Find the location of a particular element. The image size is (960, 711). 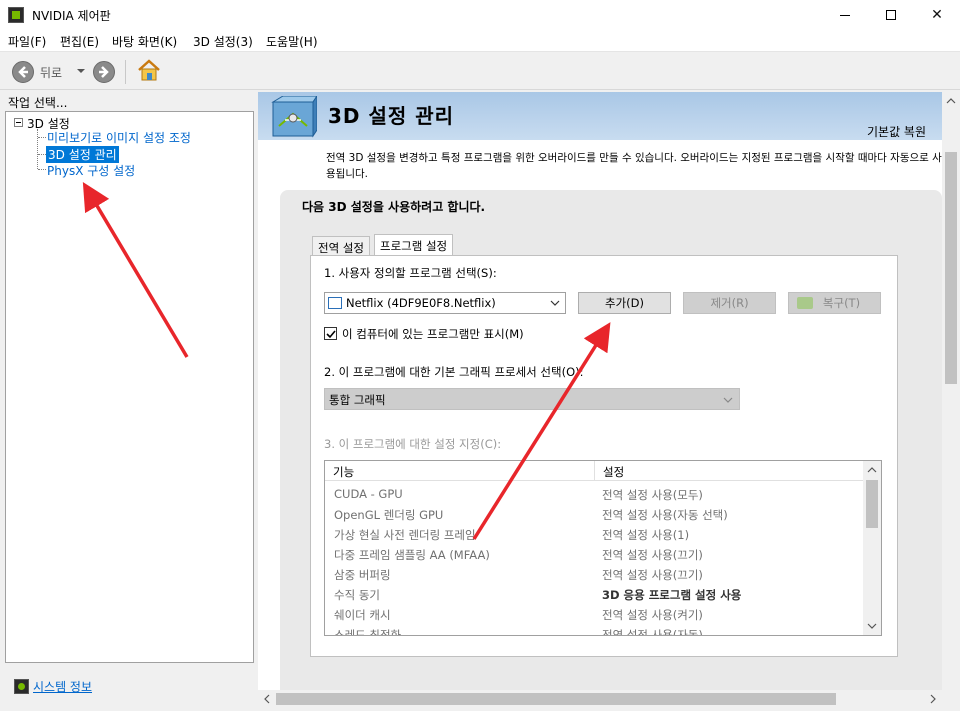

table-scroll-thumb is located at coordinates (872, 504).